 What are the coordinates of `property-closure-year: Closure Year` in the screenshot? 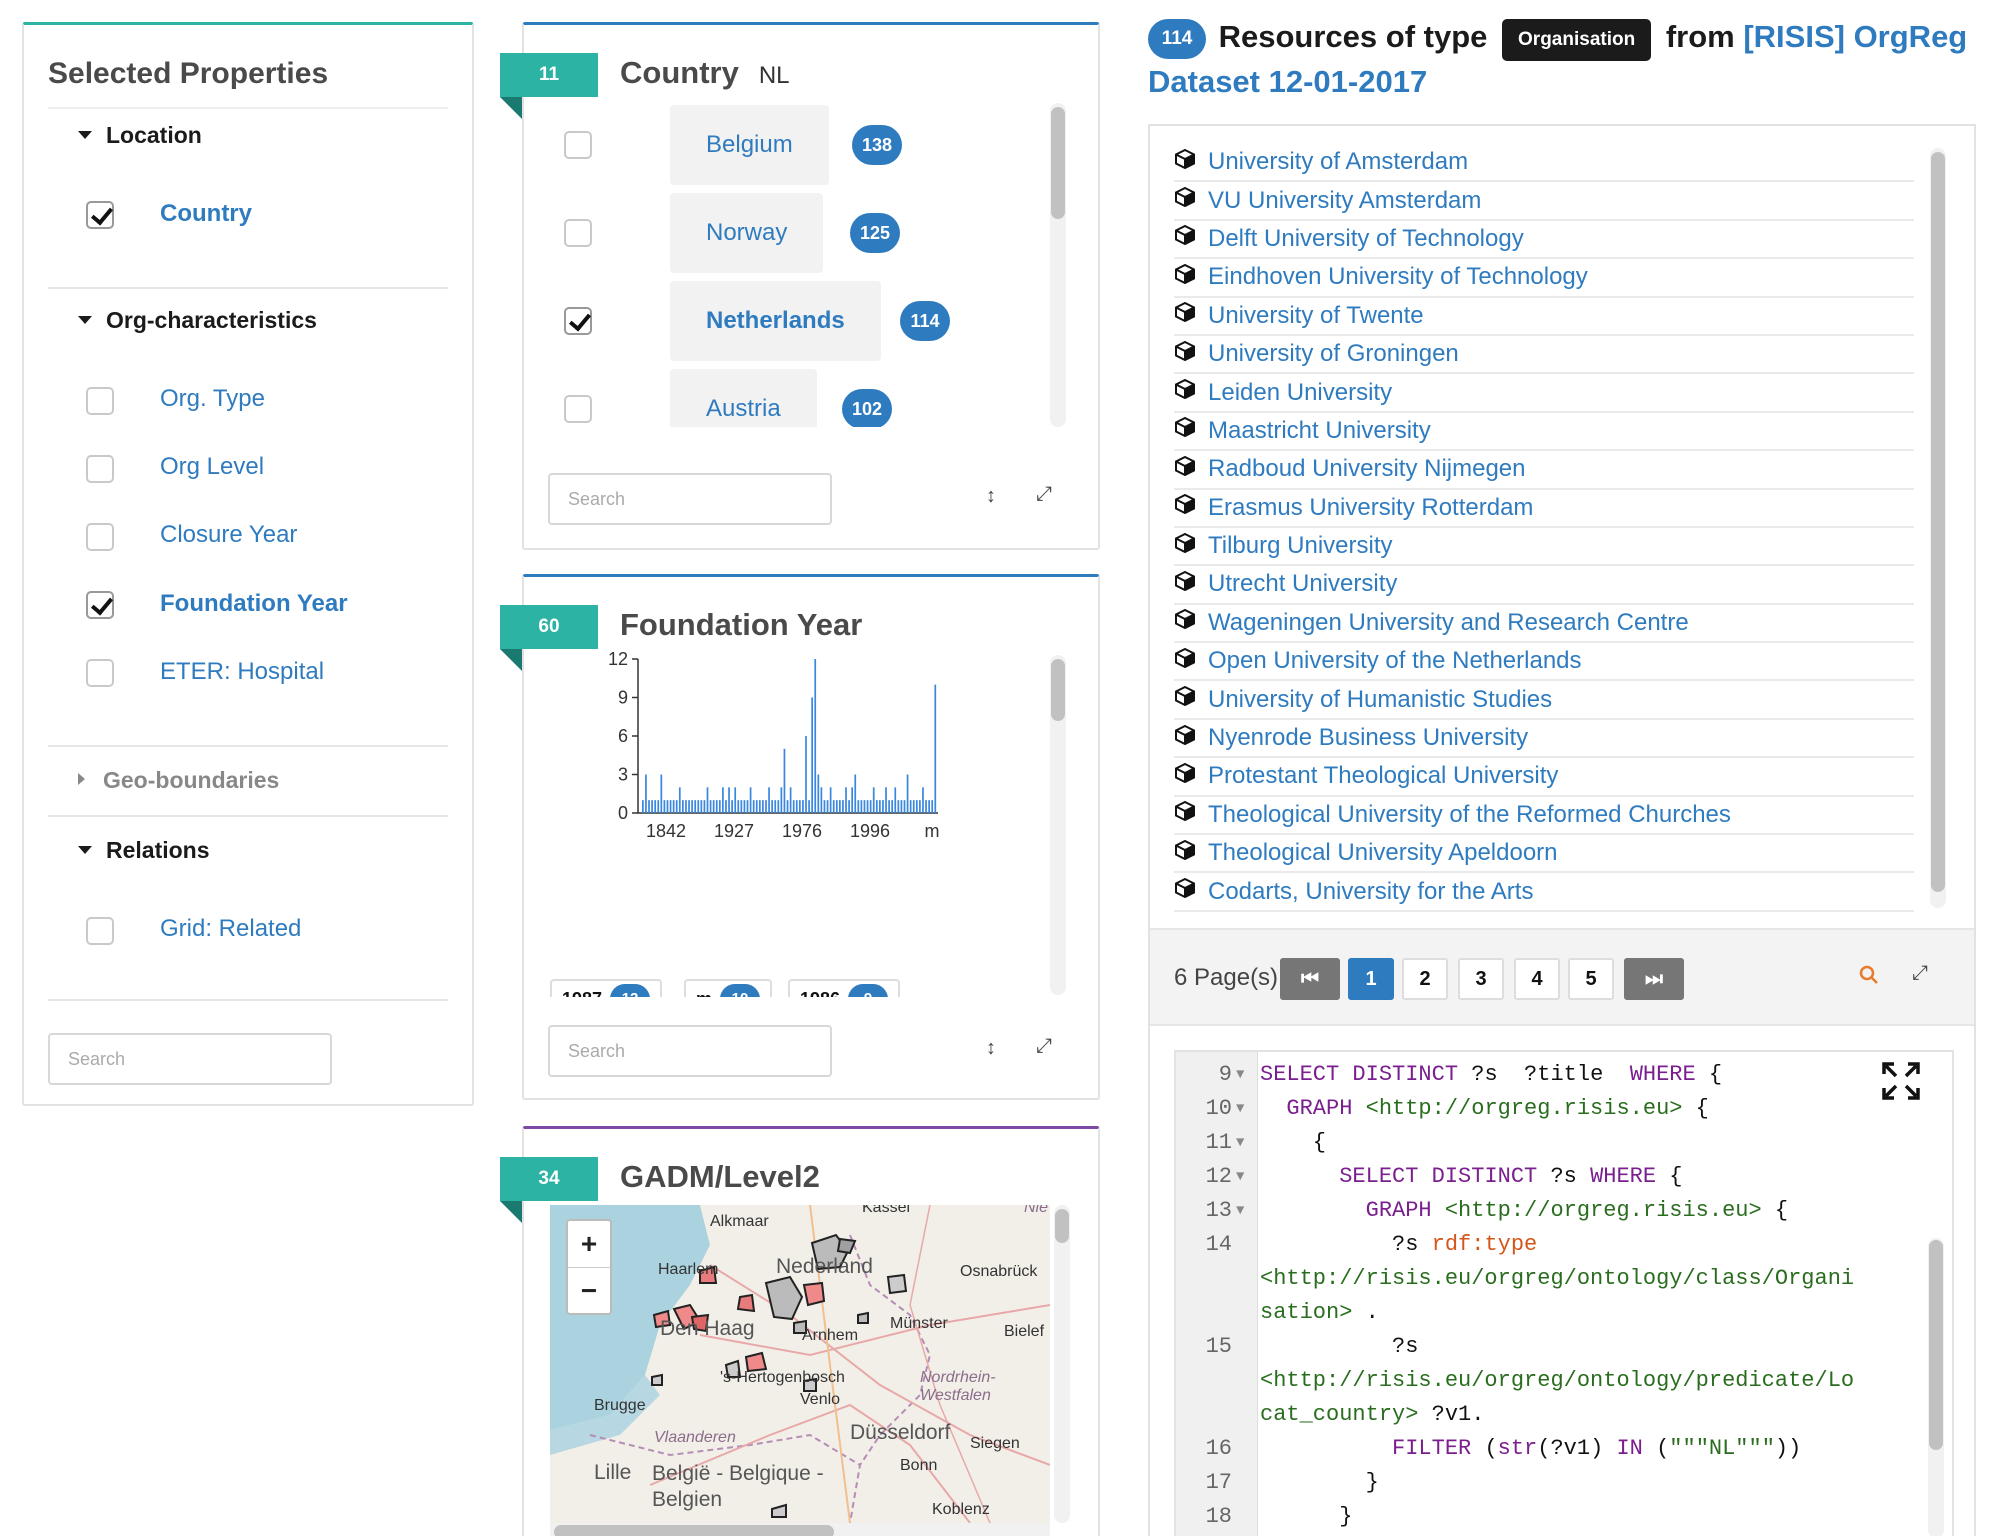 It's located at (228, 535).